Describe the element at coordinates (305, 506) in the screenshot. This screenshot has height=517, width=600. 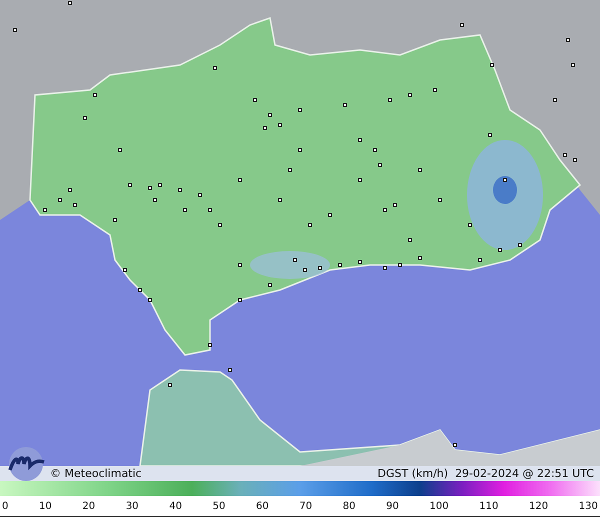
I see `scale-tick-label: 70` at that location.